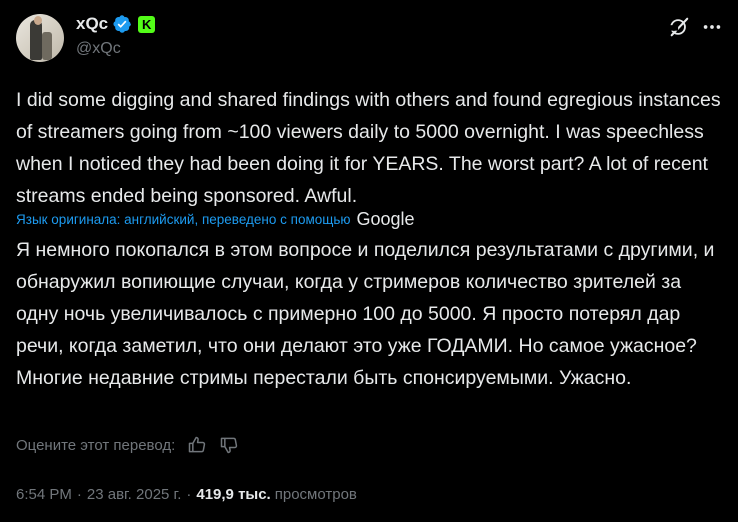 The width and height of the screenshot is (738, 522). I want to click on thumbs-down-icon, so click(229, 445).